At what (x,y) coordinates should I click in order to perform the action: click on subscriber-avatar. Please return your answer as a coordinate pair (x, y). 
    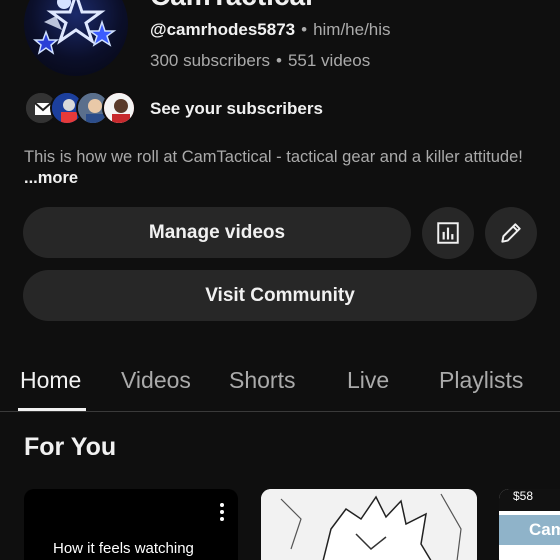
    Looking at the image, I should click on (119, 108).